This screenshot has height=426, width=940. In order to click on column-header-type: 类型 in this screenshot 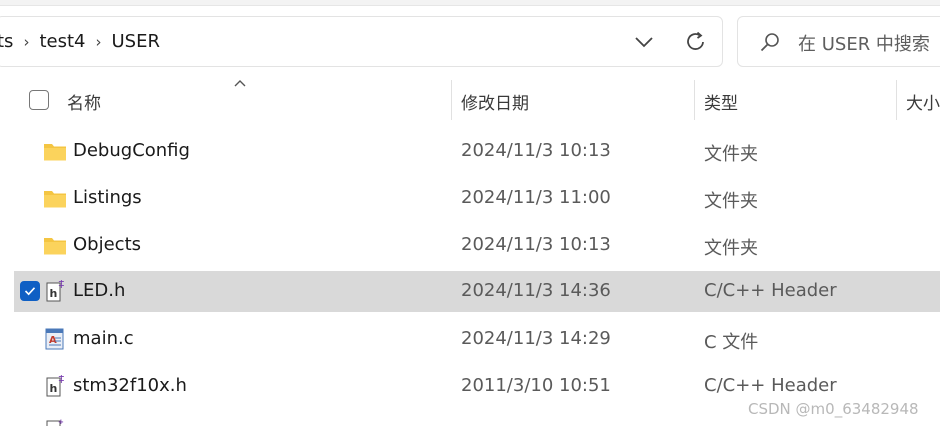, I will do `click(721, 101)`.